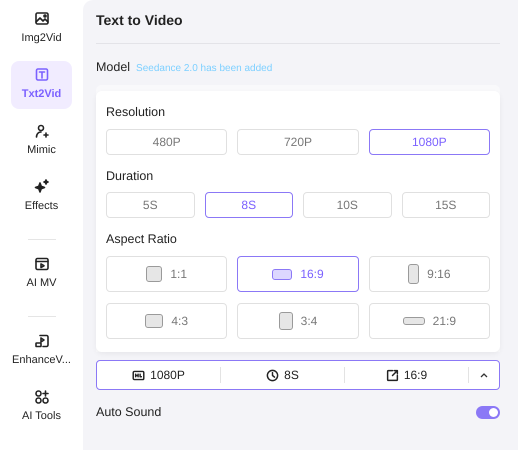 This screenshot has height=450, width=518. What do you see at coordinates (298, 321) in the screenshot?
I see `option-button: 3:4` at bounding box center [298, 321].